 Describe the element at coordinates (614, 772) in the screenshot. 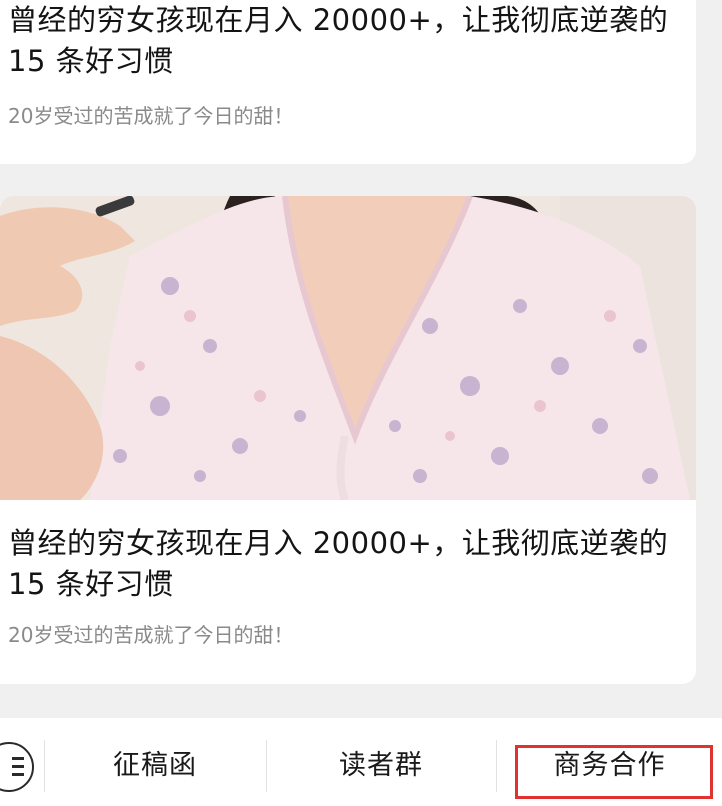

I see `highlight-annotation-box` at that location.